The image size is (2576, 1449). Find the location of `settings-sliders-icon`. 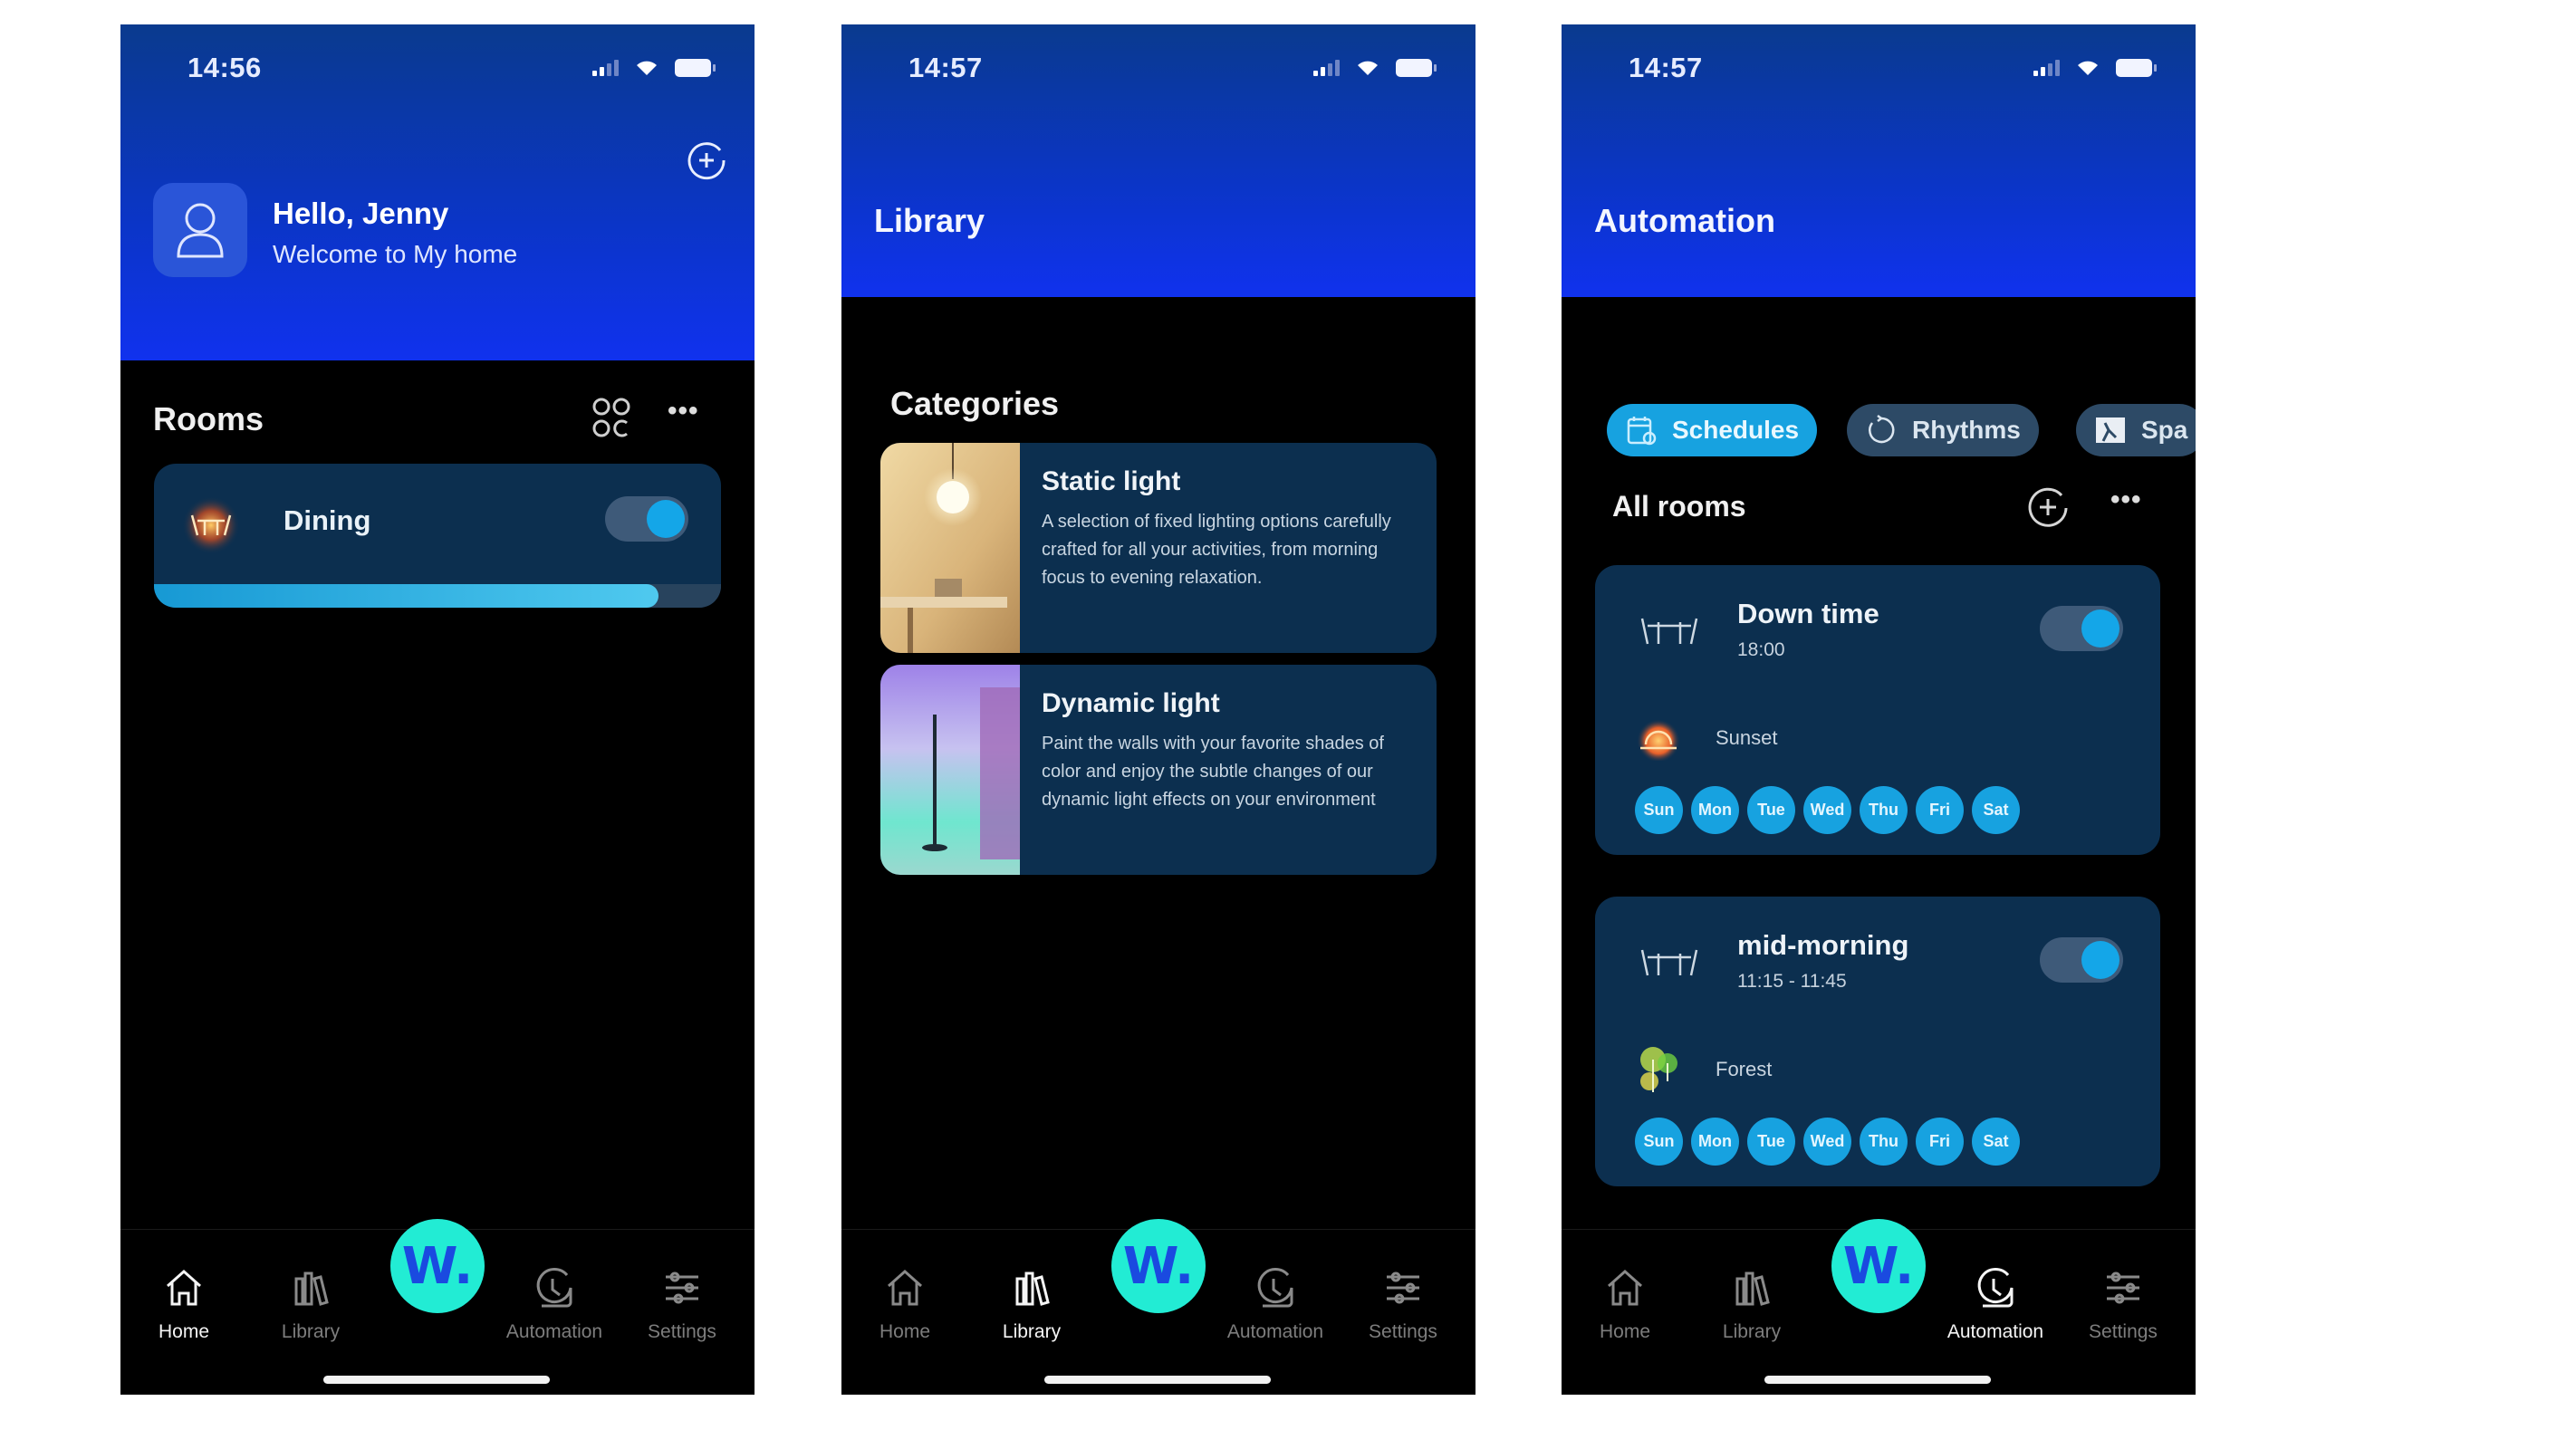

settings-sliders-icon is located at coordinates (682, 1287).